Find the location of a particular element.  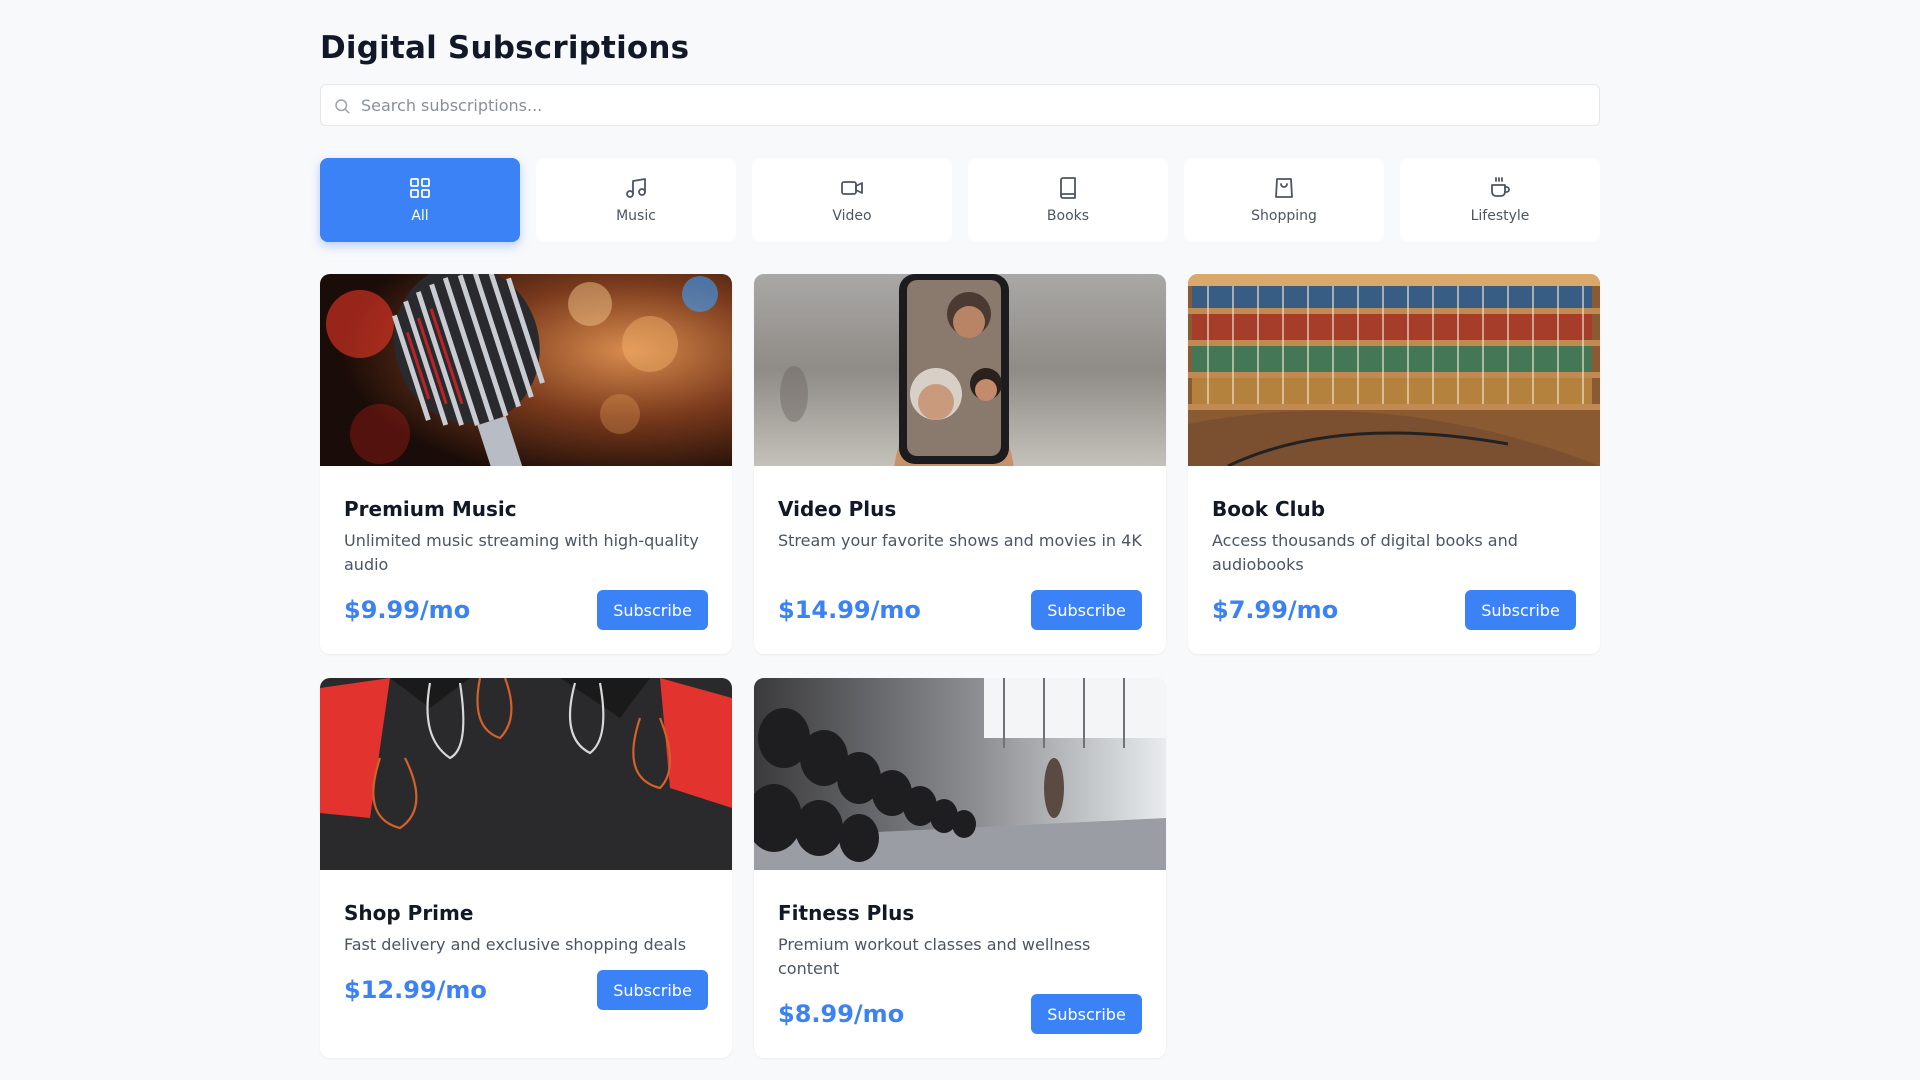

card-price: $7.99/mo is located at coordinates (1275, 610).